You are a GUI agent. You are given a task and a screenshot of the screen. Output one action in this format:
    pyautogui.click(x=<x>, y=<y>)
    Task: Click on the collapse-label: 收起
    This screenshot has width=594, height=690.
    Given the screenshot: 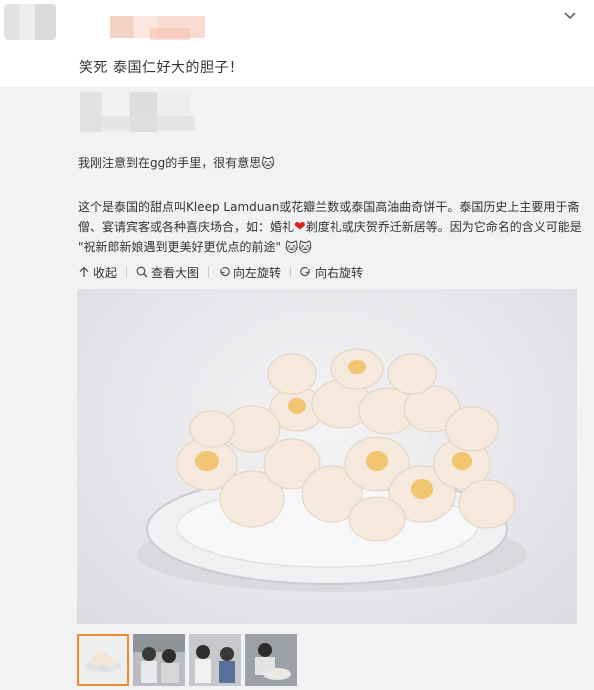 What is the action you would take?
    pyautogui.click(x=105, y=272)
    